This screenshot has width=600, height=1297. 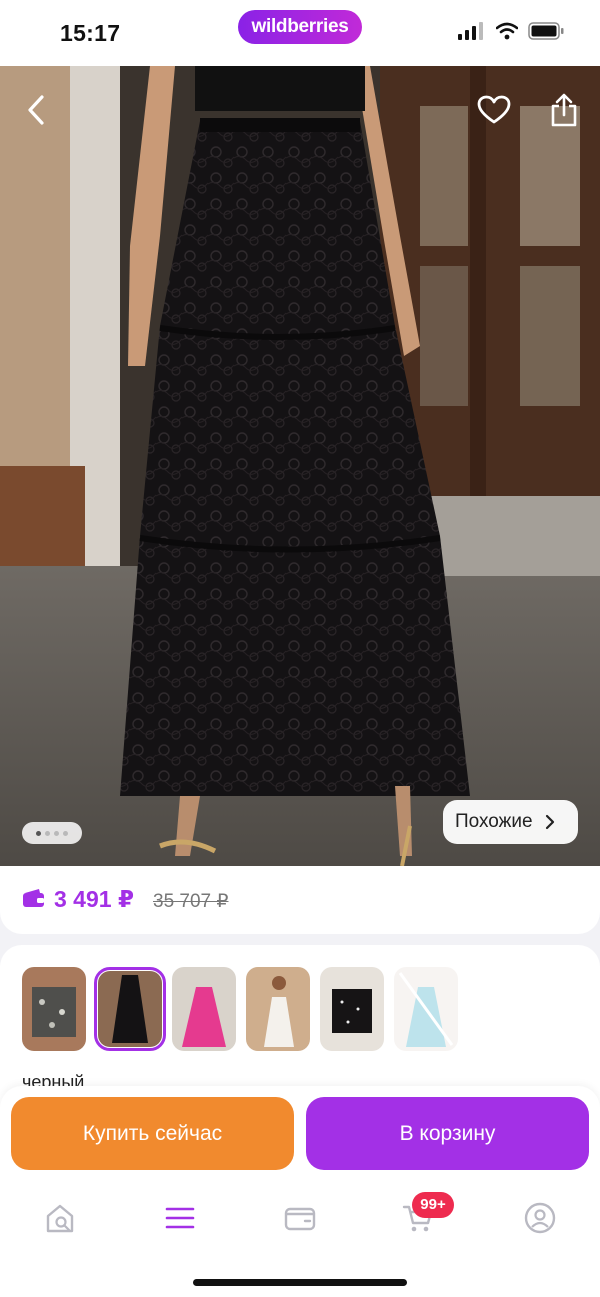 I want to click on similar-products-button: Похожие, so click(x=510, y=822).